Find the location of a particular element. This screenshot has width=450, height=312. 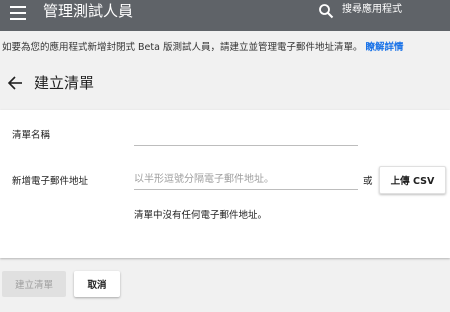

email-addresses-input is located at coordinates (246, 180).